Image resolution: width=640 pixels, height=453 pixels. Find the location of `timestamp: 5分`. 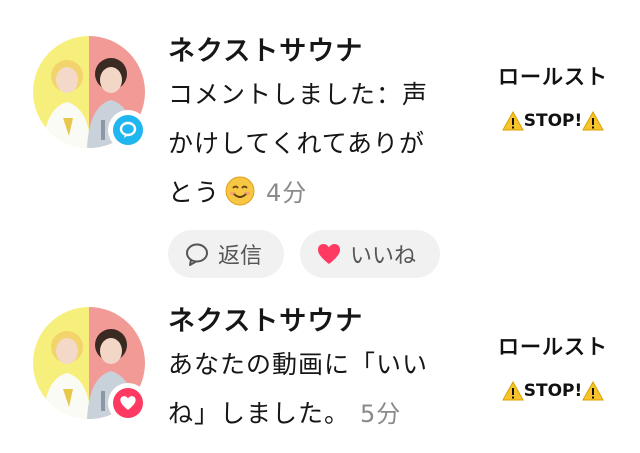

timestamp: 5分 is located at coordinates (381, 414).